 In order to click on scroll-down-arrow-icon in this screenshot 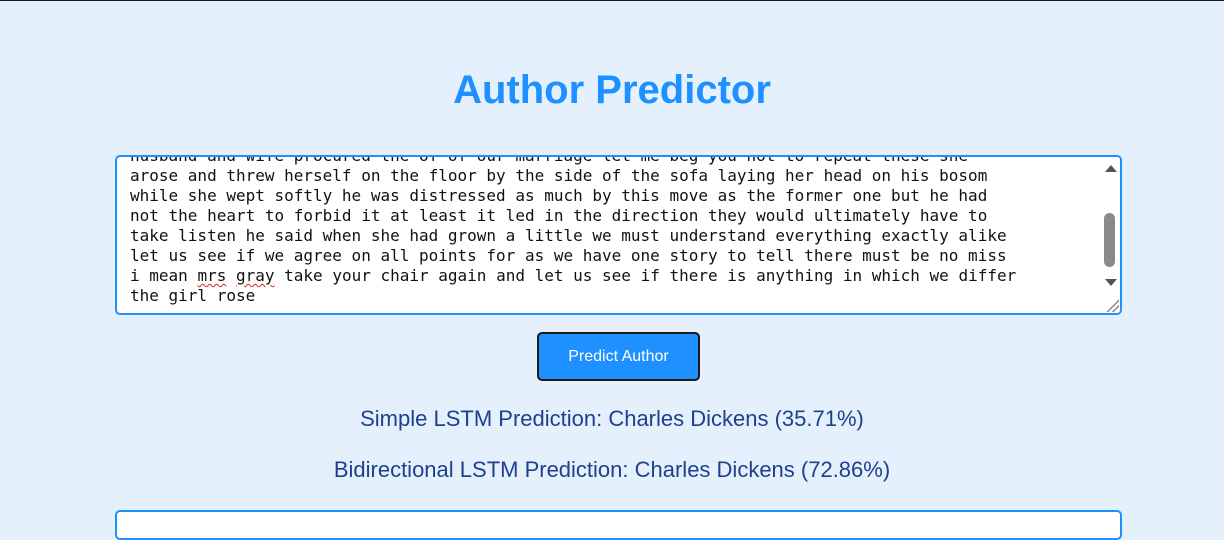, I will do `click(1111, 282)`.